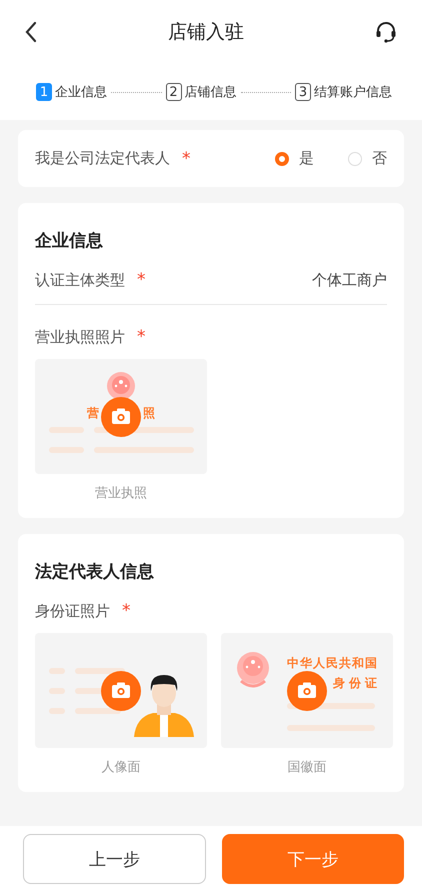 The width and height of the screenshot is (422, 890). What do you see at coordinates (69, 241) in the screenshot?
I see `section-title: 企业信息` at bounding box center [69, 241].